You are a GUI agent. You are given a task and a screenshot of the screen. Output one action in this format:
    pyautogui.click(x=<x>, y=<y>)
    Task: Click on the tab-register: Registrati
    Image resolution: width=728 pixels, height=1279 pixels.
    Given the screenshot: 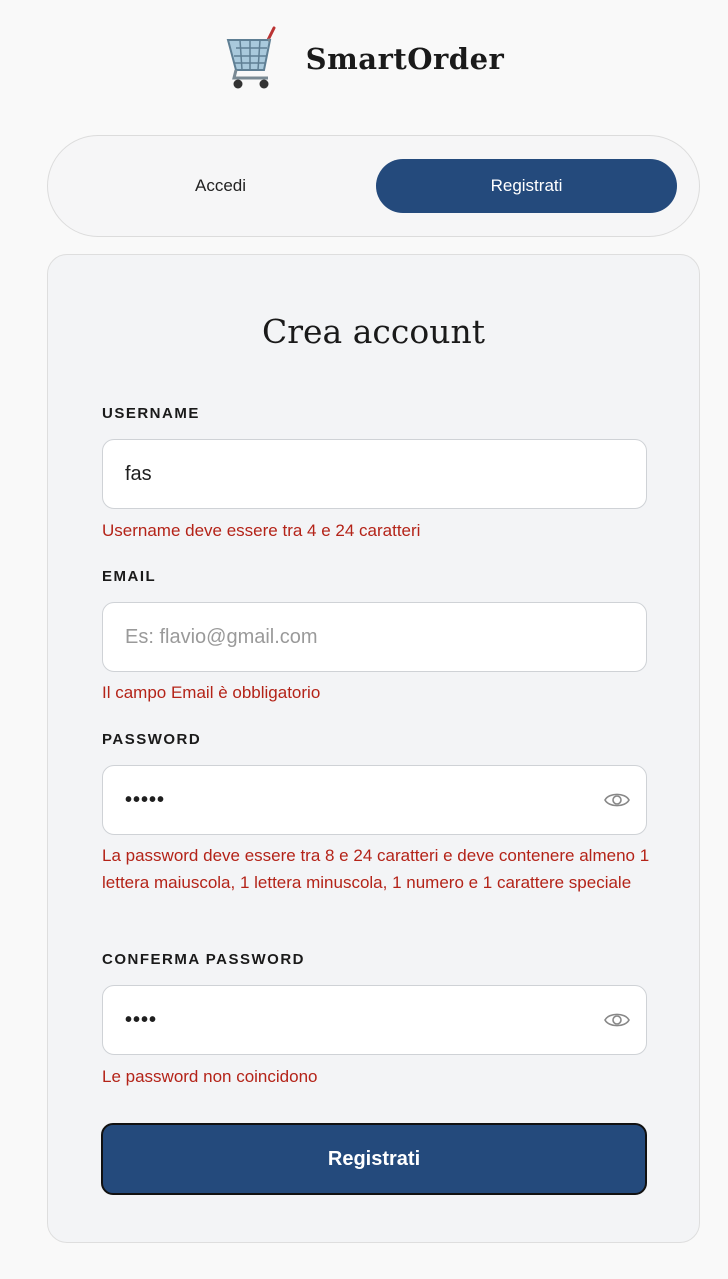 What is the action you would take?
    pyautogui.click(x=526, y=186)
    